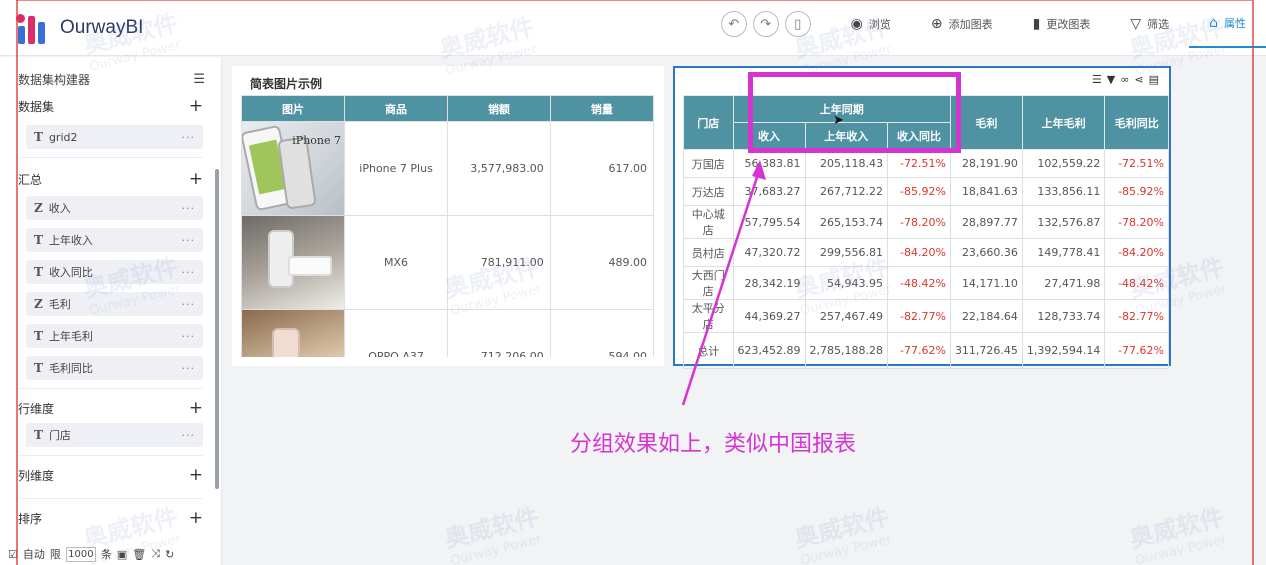 The image size is (1266, 565). Describe the element at coordinates (114, 208) in the screenshot. I see `field-item: Z 收入 ···` at that location.